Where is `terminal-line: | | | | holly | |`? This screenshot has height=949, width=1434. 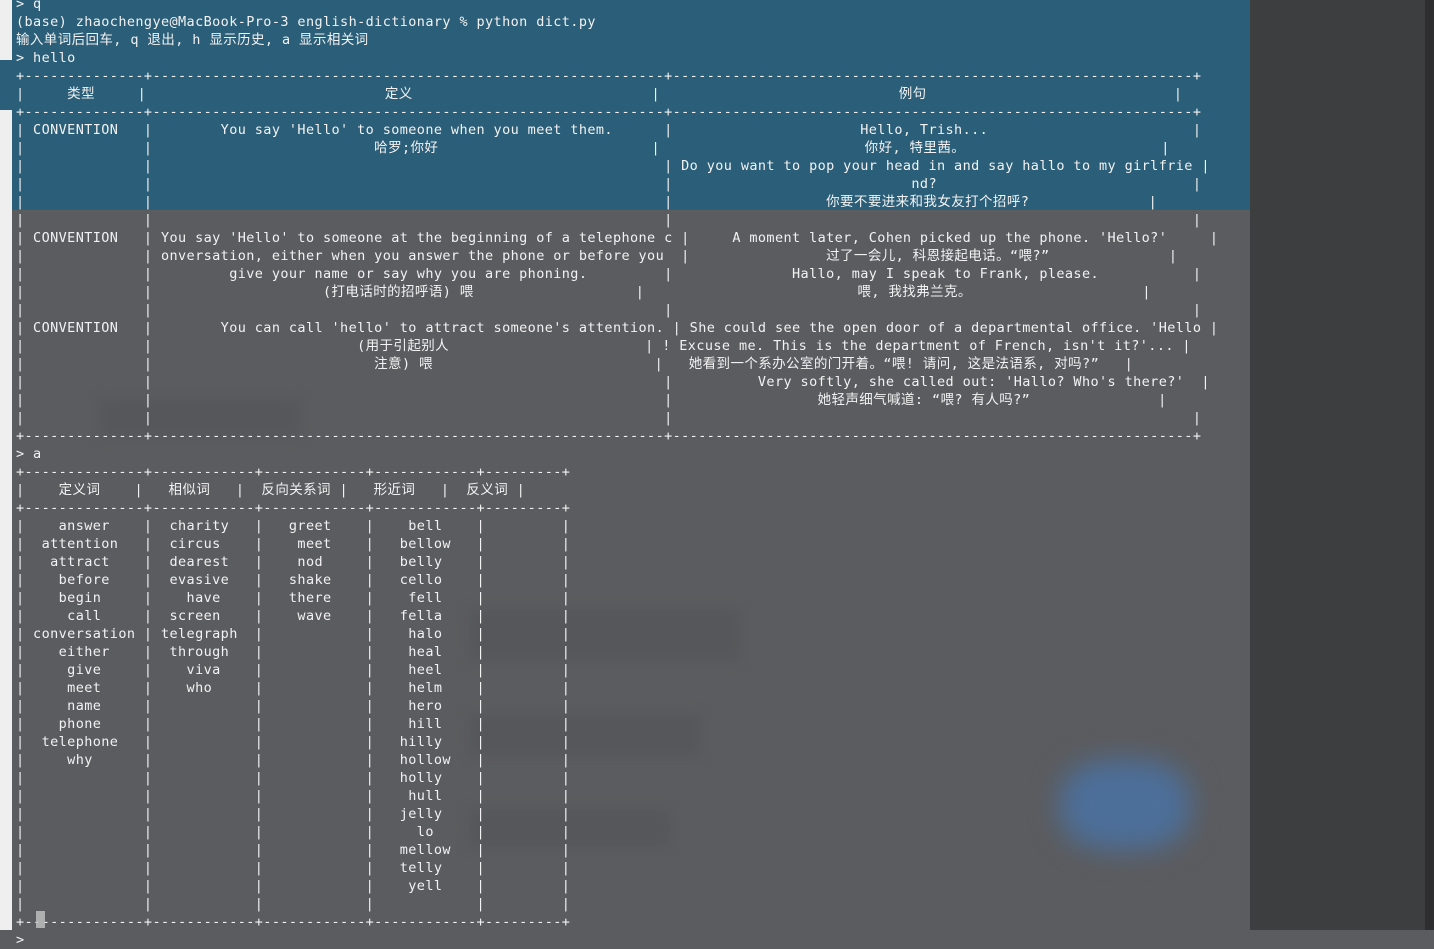 terminal-line: | | | | holly | | is located at coordinates (293, 778).